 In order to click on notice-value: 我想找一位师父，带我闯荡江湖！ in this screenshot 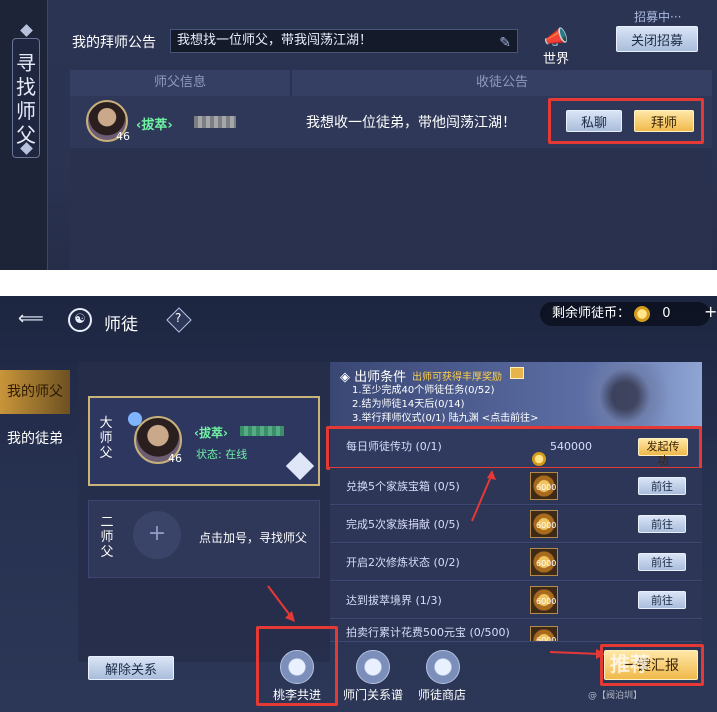, I will do `click(275, 40)`.